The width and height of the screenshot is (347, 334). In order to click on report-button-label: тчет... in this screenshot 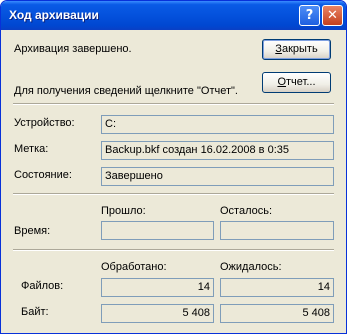, I will do `click(301, 82)`.